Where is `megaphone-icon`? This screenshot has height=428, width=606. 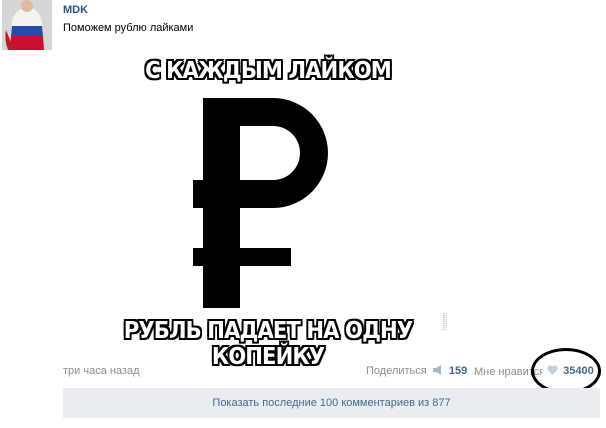 megaphone-icon is located at coordinates (438, 371).